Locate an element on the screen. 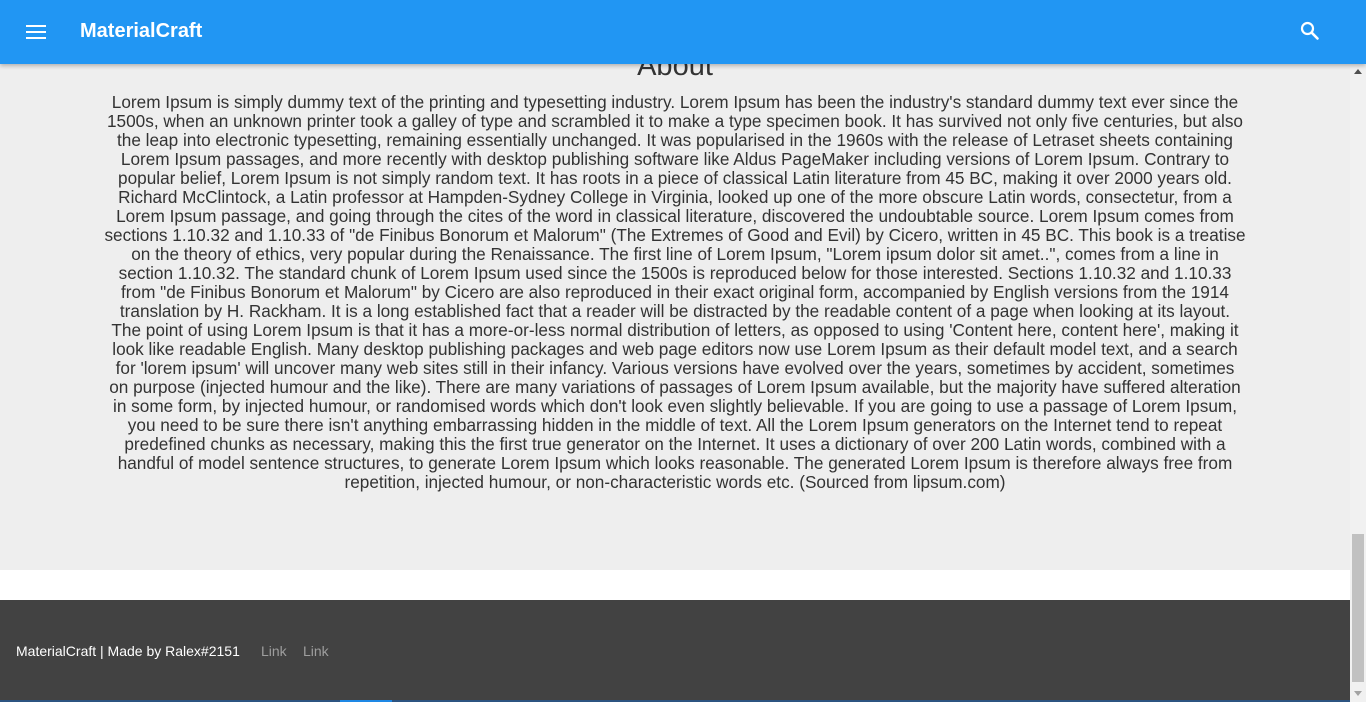 Image resolution: width=1366 pixels, height=702 pixels. footer-credit: MaterialCraft | Made by Ralex#2151 is located at coordinates (128, 651).